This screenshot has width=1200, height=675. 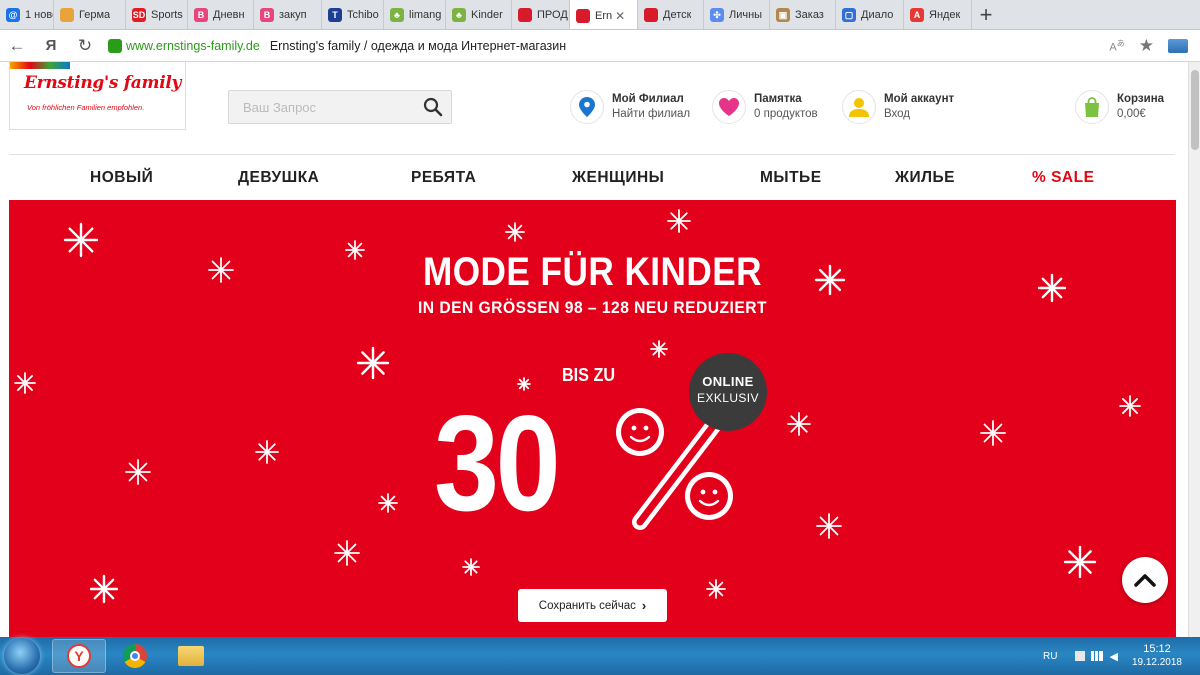 What do you see at coordinates (90, 14) in the screenshot?
I see `browser-tab: Герма` at bounding box center [90, 14].